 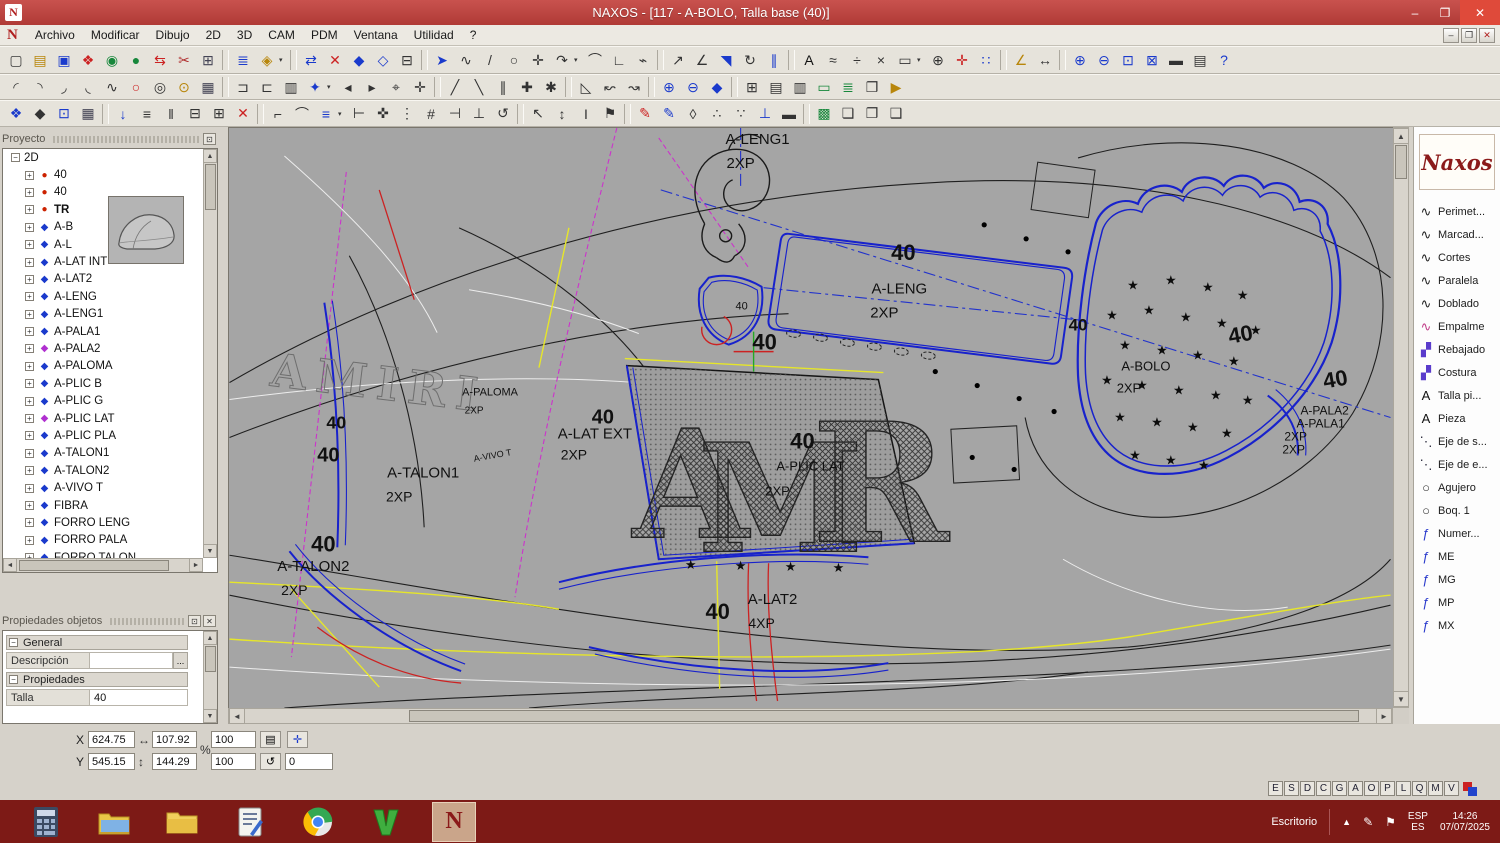 What do you see at coordinates (136, 87) in the screenshot?
I see `circle-mark-icon: ○` at bounding box center [136, 87].